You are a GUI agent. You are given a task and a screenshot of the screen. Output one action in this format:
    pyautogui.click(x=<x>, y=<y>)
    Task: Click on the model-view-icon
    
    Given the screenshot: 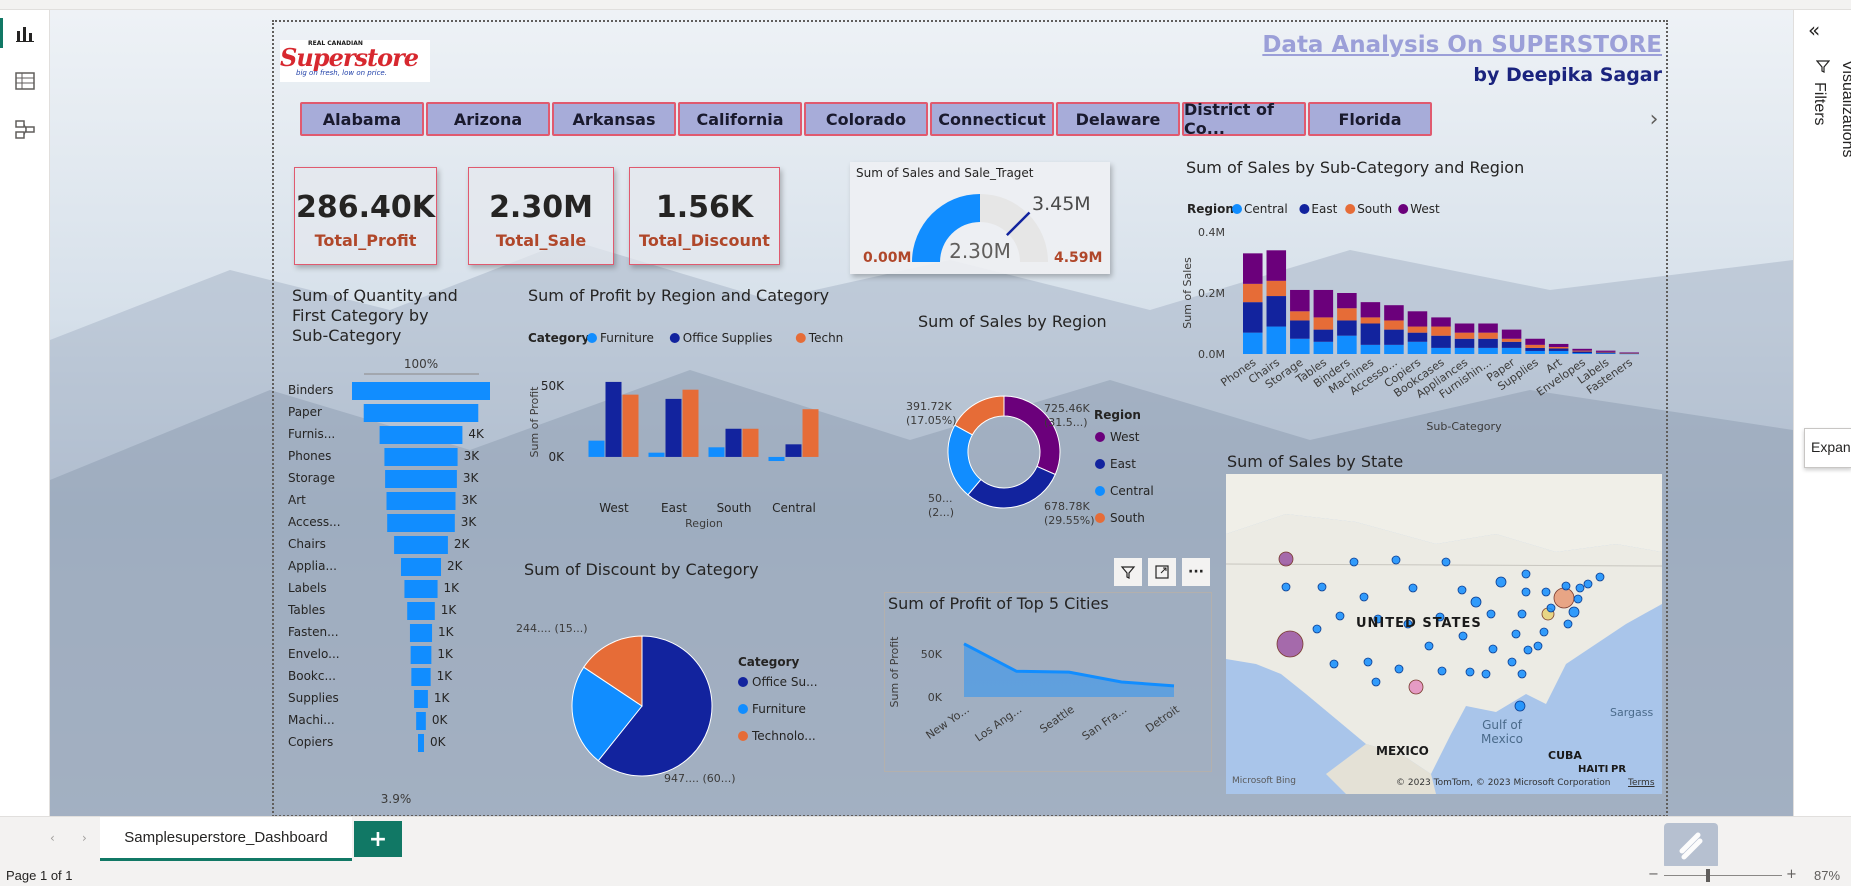 What is the action you would take?
    pyautogui.click(x=25, y=129)
    